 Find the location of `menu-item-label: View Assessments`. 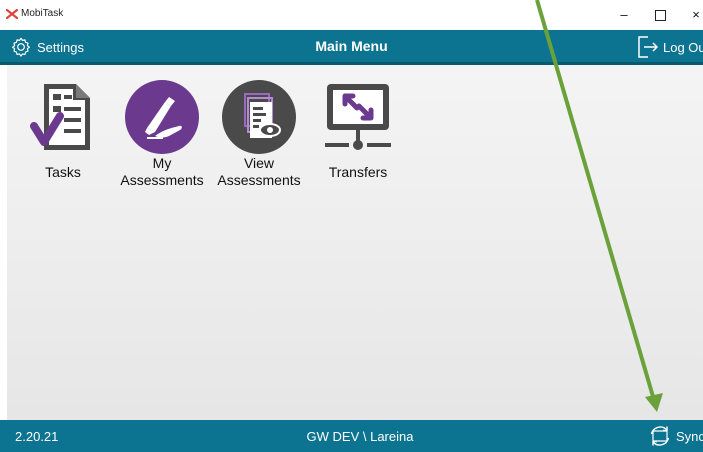

menu-item-label: View Assessments is located at coordinates (259, 171).